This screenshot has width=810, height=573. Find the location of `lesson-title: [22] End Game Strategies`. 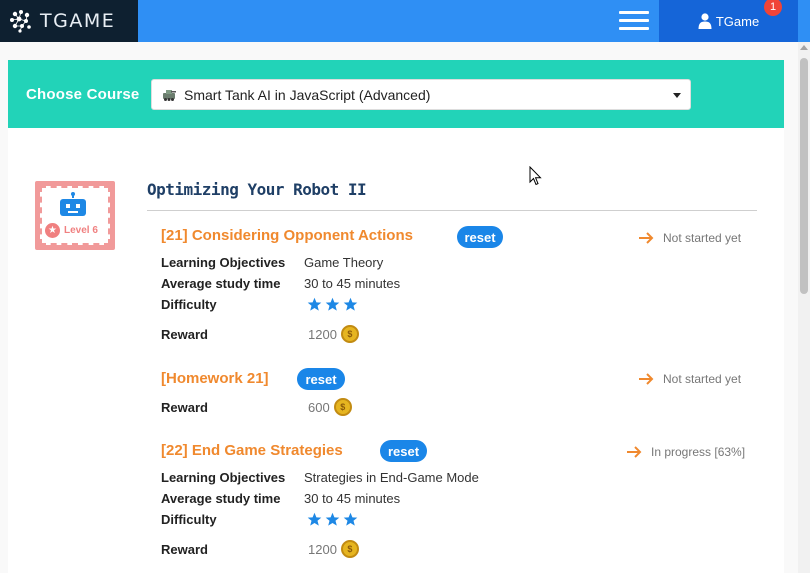

lesson-title: [22] End Game Strategies is located at coordinates (252, 450).